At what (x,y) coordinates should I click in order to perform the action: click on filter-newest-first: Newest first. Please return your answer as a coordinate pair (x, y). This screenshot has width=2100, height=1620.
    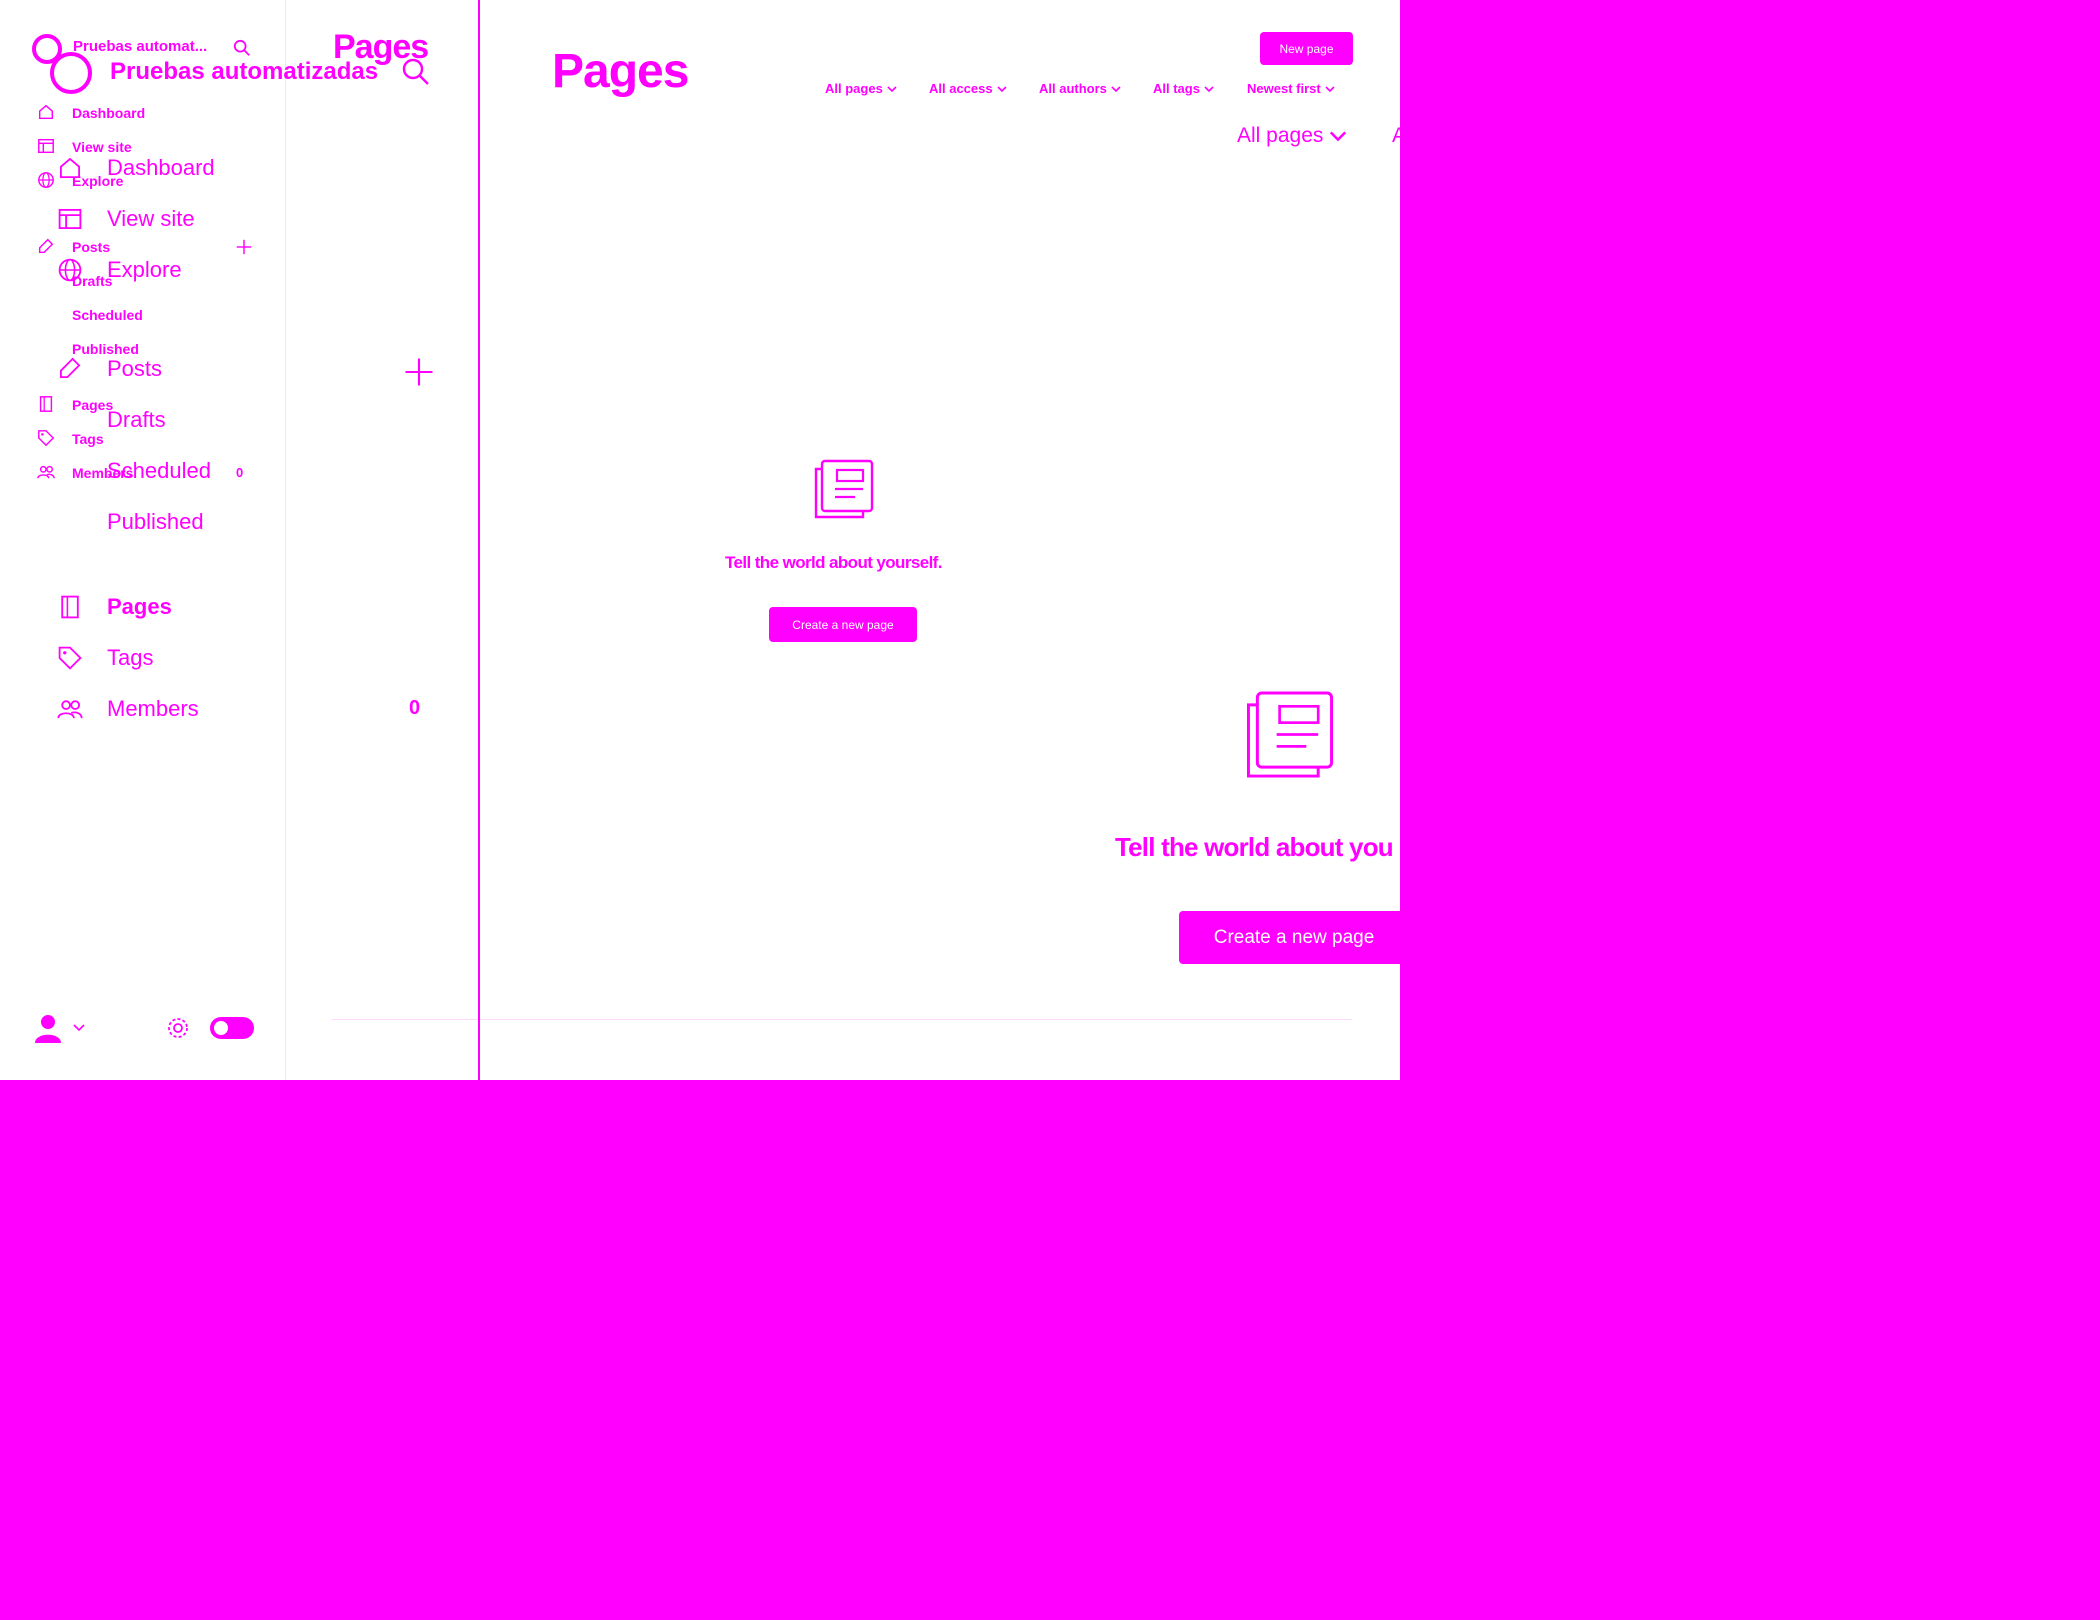
    Looking at the image, I should click on (1291, 88).